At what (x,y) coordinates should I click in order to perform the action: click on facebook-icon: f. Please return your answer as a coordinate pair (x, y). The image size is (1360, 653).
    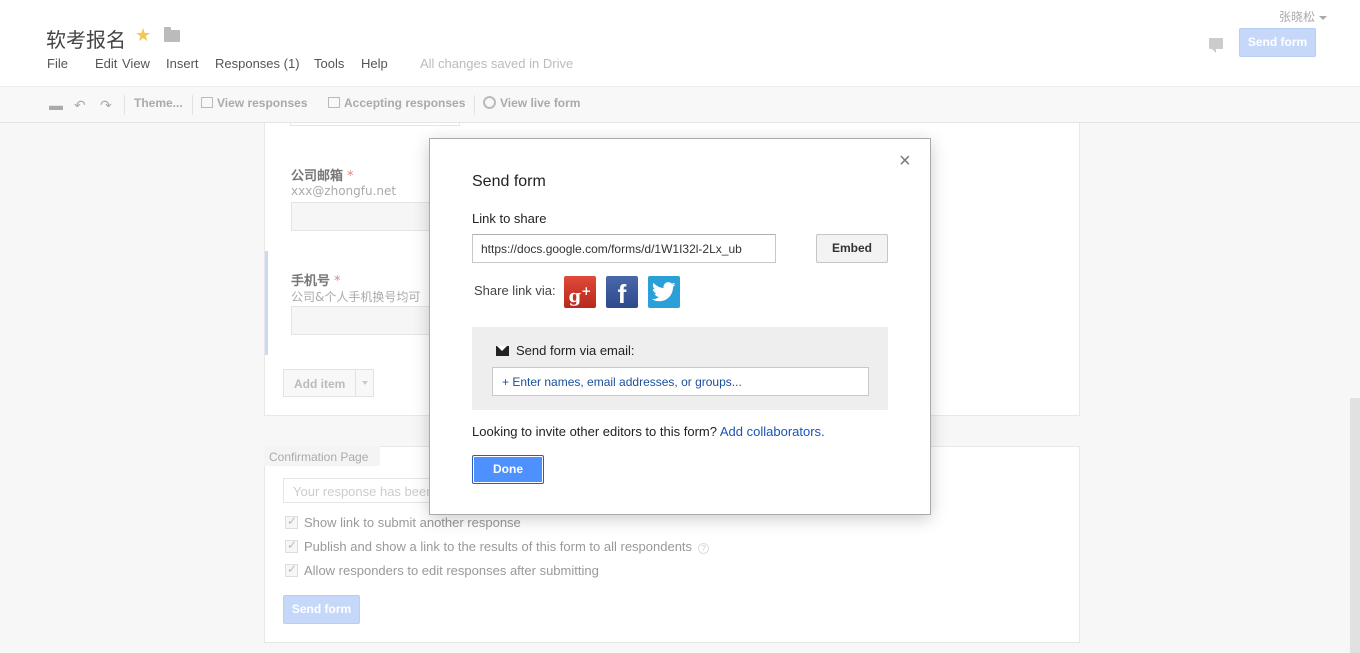
    Looking at the image, I should click on (622, 292).